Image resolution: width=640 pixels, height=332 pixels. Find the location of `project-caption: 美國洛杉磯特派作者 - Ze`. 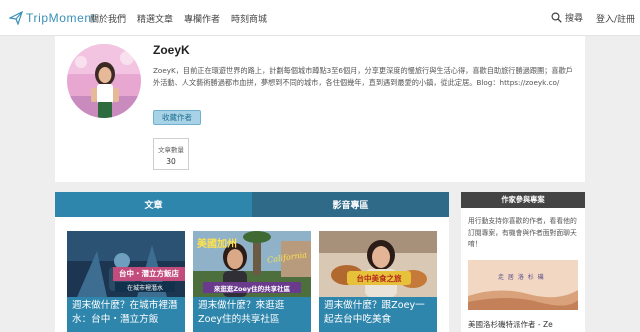

project-caption: 美國洛杉磯特派作者 - Ze is located at coordinates (510, 324).